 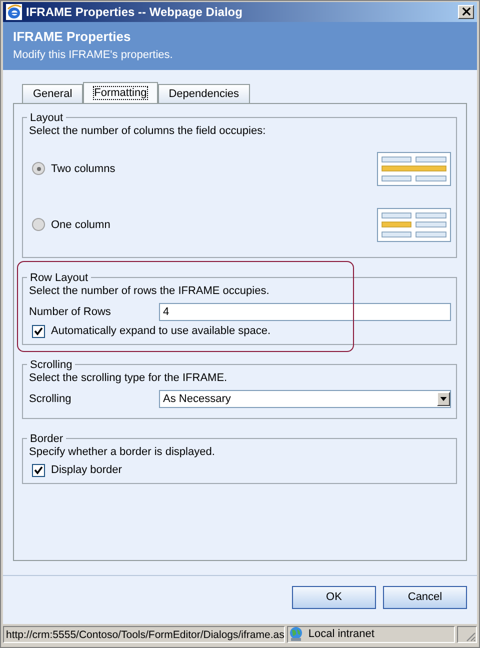 I want to click on dropdown-arrow-button, so click(x=443, y=399).